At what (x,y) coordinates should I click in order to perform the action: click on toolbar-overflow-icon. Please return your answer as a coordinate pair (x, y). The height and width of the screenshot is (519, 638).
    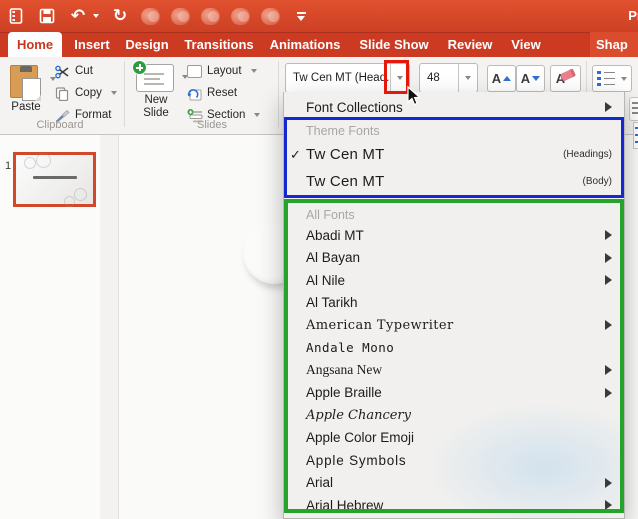
    Looking at the image, I should click on (301, 16).